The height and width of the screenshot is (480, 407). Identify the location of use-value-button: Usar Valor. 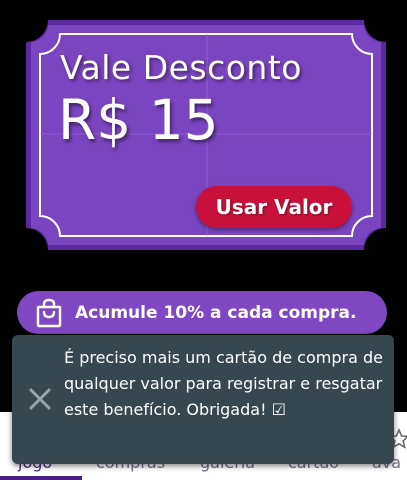
(274, 207).